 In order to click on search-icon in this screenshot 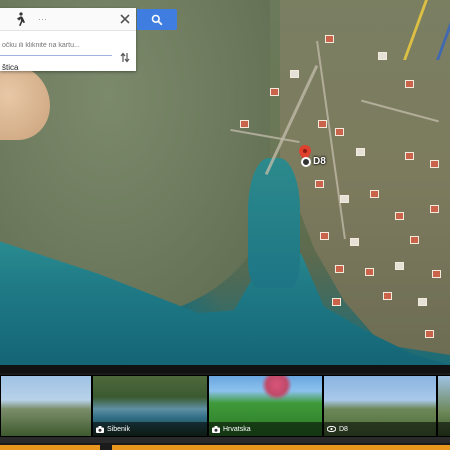, I will do `click(157, 20)`.